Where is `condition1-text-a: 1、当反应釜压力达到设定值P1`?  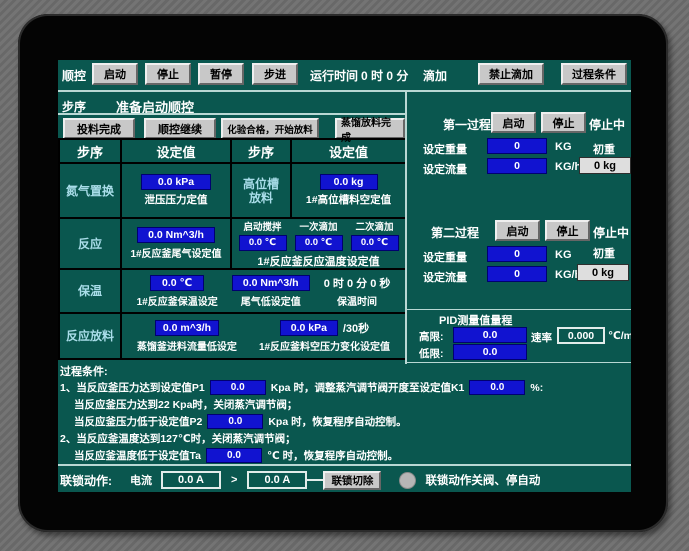 condition1-text-a: 1、当反应釜压力达到设定值P1 is located at coordinates (132, 388).